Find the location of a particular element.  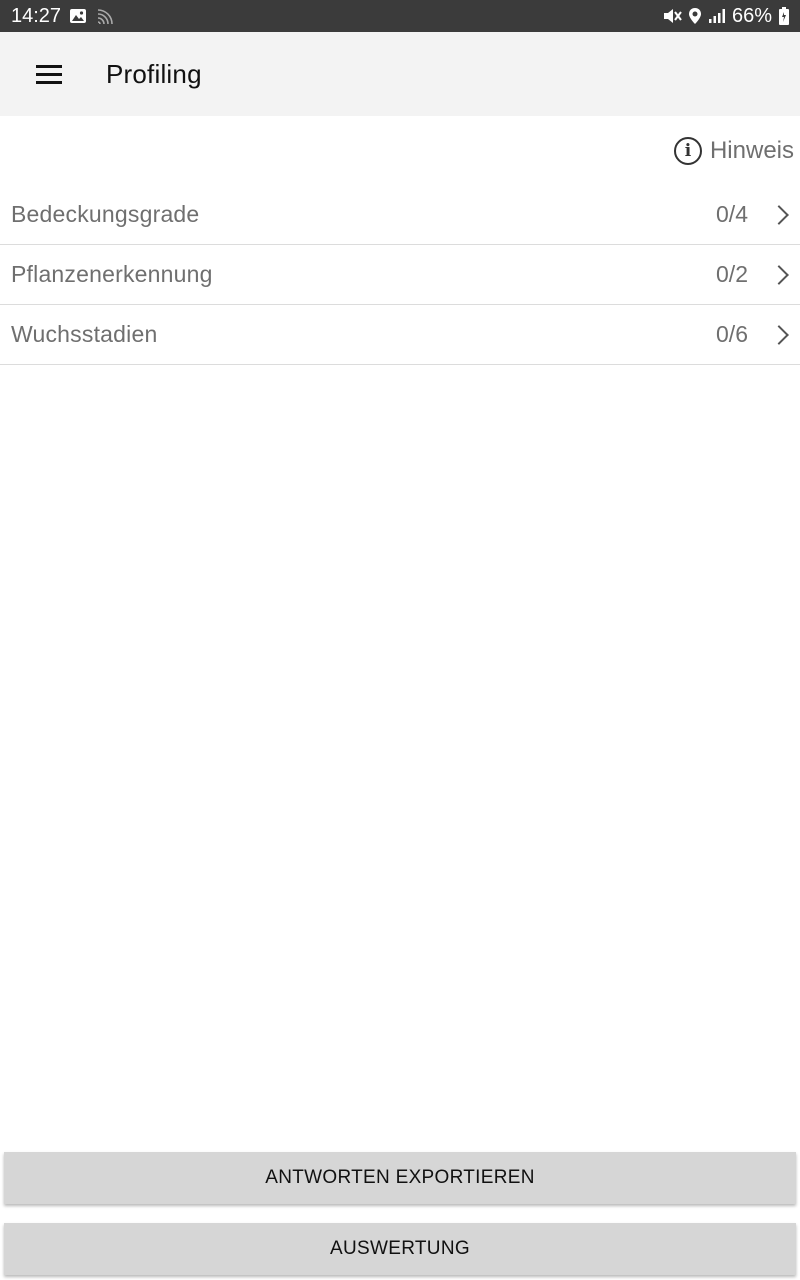

list-item-label: Pflanzenerkennung is located at coordinates (112, 274).